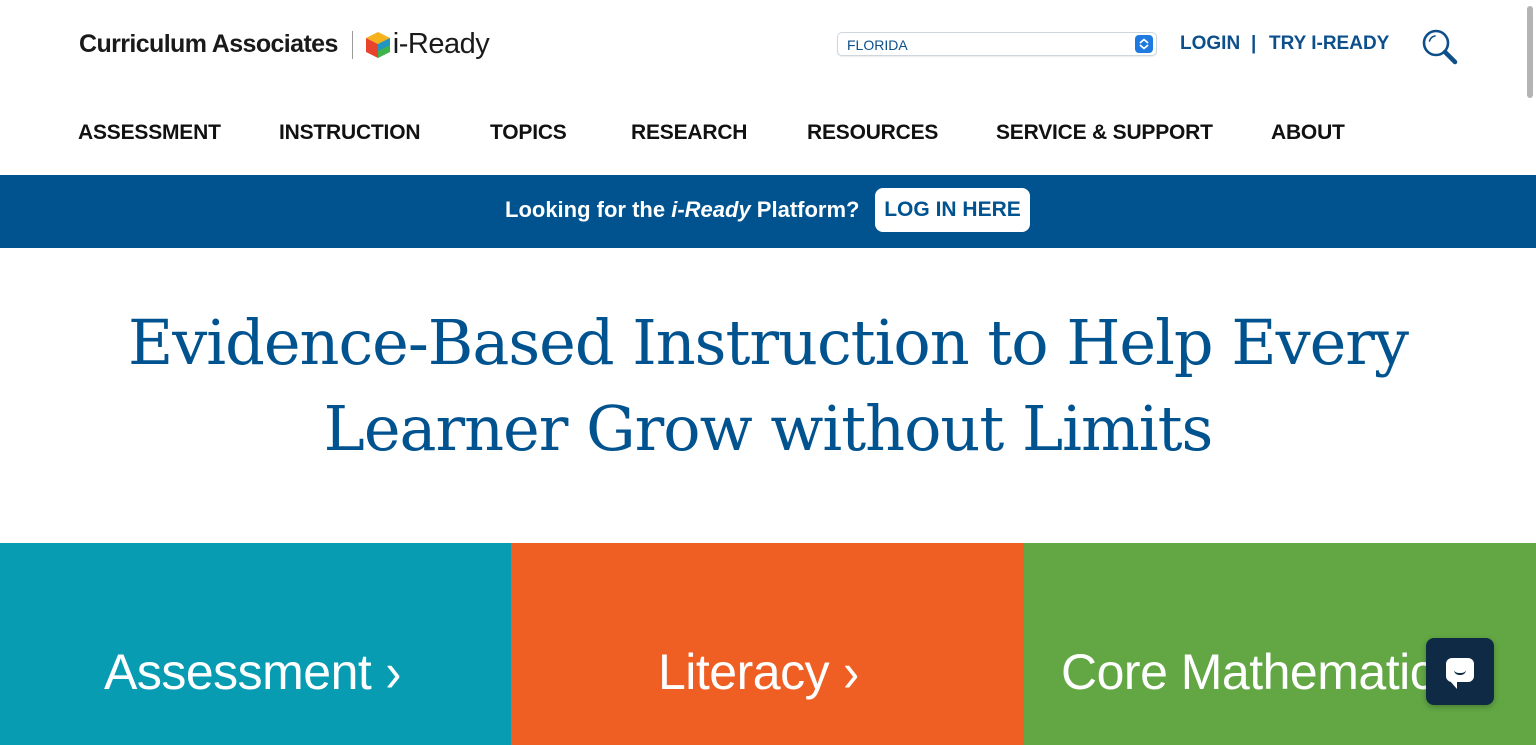 Image resolution: width=1536 pixels, height=745 pixels. I want to click on state-select-value: FLORIDA, so click(877, 45).